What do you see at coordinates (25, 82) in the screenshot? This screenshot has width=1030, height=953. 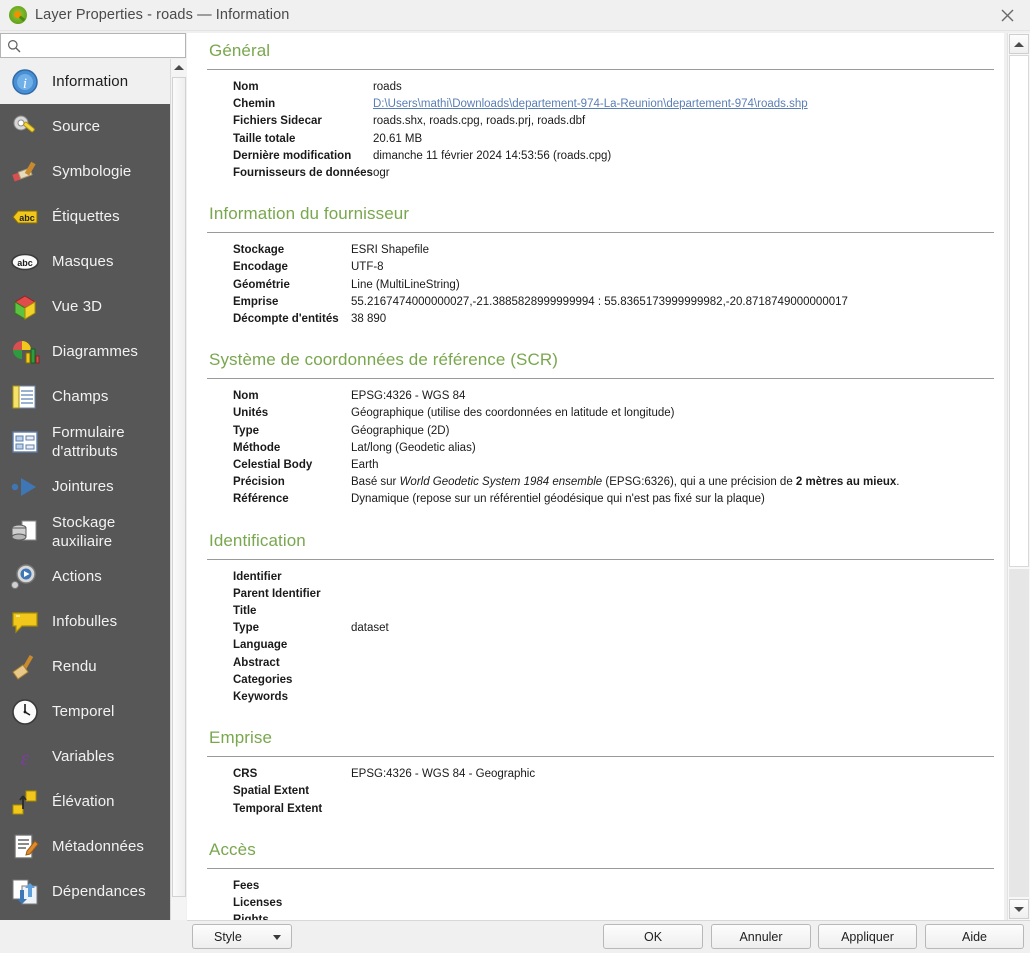 I see `information-icon: i` at bounding box center [25, 82].